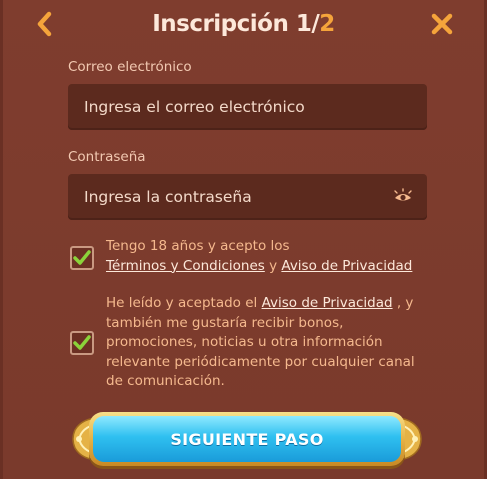 This screenshot has width=487, height=479. What do you see at coordinates (403, 197) in the screenshot?
I see `eye-icon` at bounding box center [403, 197].